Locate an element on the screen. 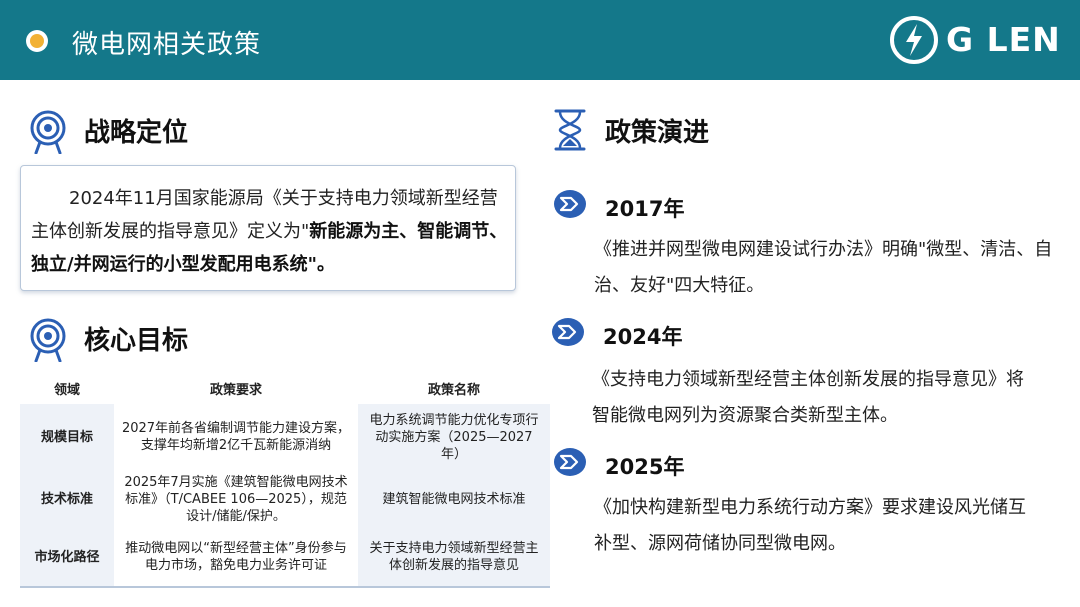  evolution-title: 政策演进 is located at coordinates (657, 133).